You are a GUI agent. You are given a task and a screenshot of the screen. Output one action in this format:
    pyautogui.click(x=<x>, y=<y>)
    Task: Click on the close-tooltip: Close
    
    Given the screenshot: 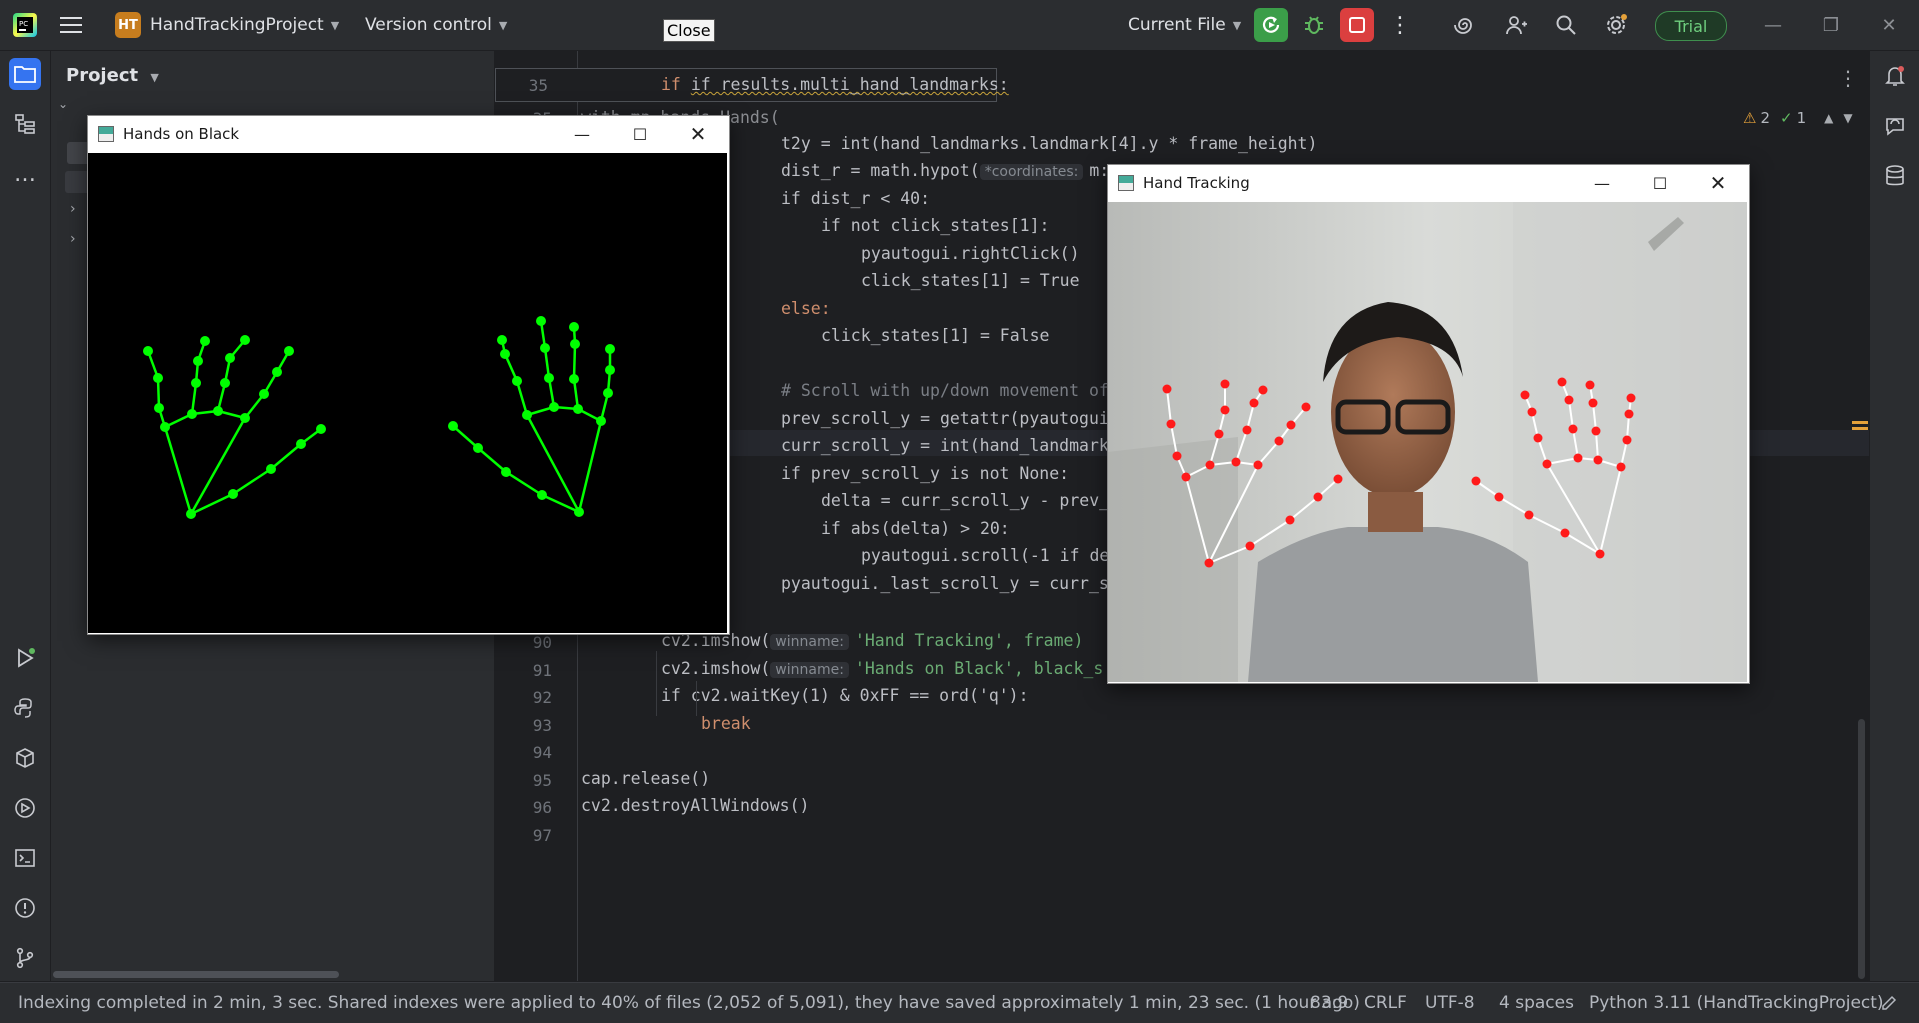 What is the action you would take?
    pyautogui.click(x=689, y=30)
    